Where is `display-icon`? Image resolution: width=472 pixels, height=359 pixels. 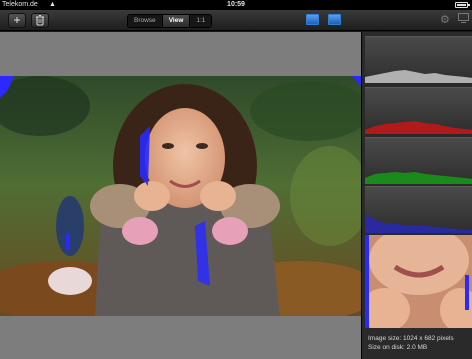 display-icon is located at coordinates (463, 20).